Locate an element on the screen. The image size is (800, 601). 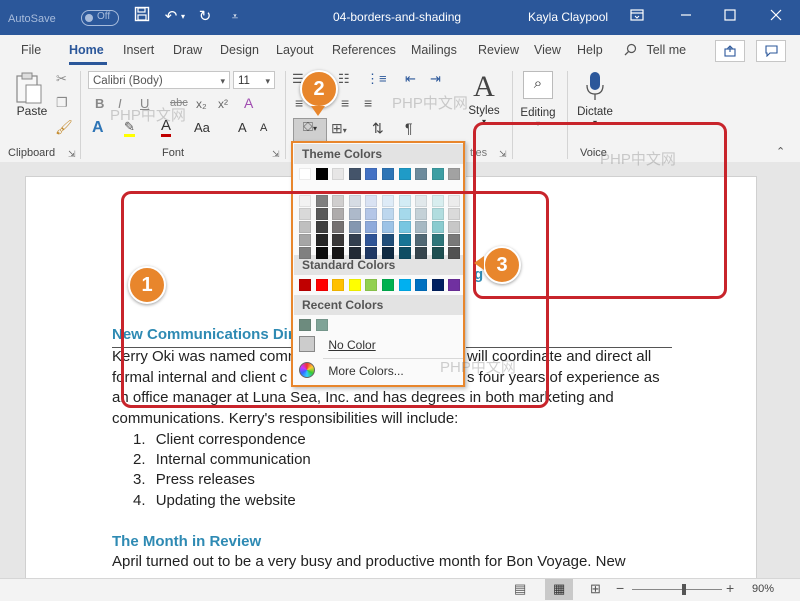
paste-label: Paste is located at coordinates (32, 111).